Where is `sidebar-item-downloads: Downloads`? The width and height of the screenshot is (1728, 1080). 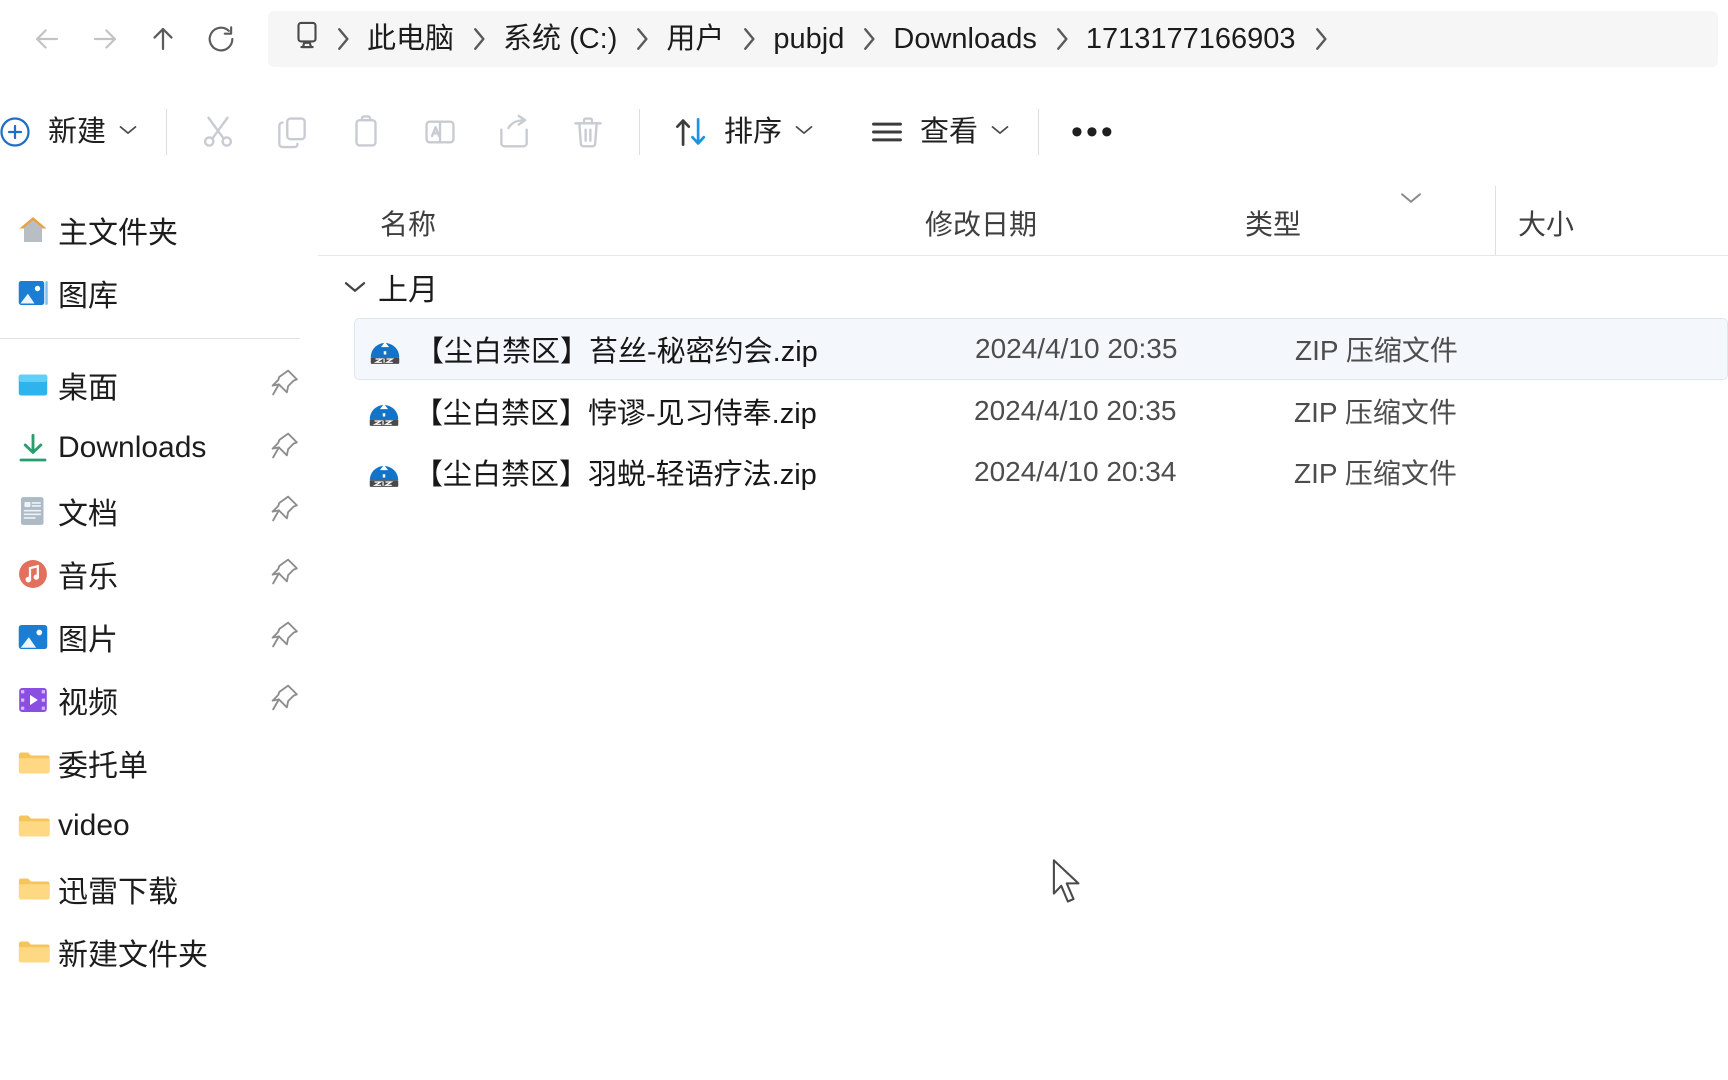
sidebar-item-downloads: Downloads is located at coordinates (159, 447).